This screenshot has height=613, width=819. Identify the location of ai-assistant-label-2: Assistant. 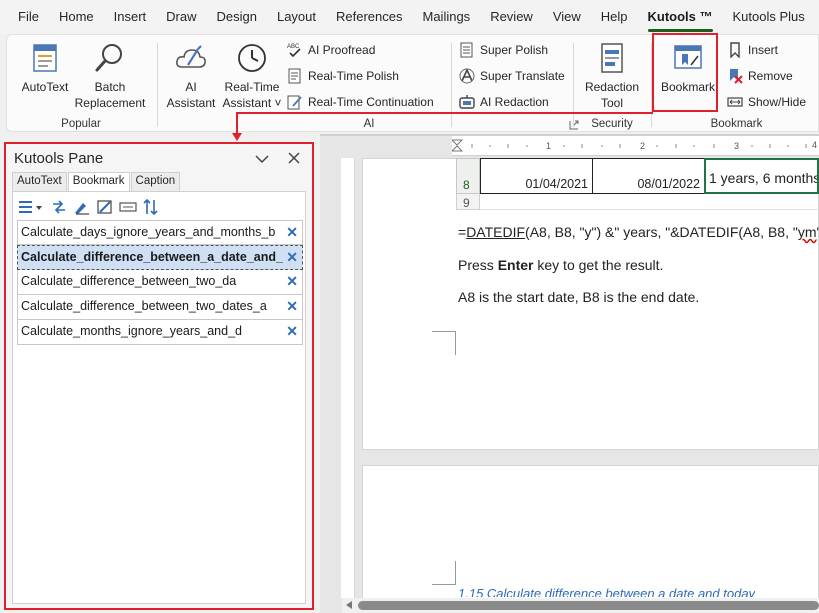
(191, 103).